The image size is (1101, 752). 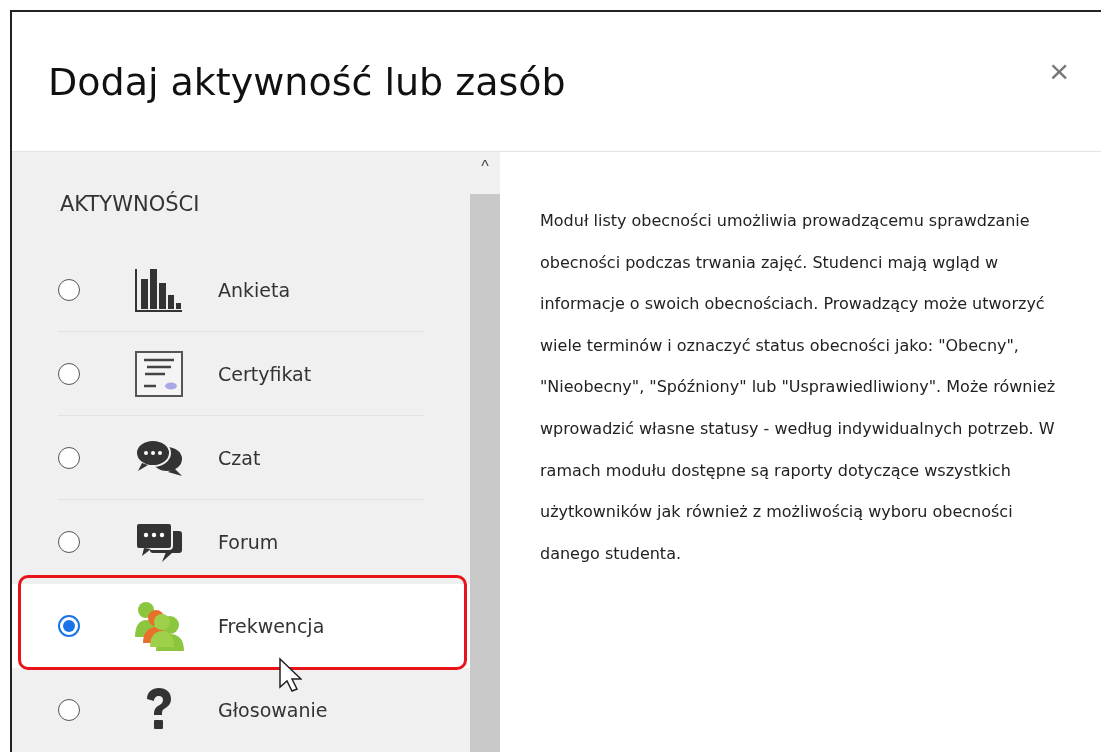 What do you see at coordinates (290, 675) in the screenshot?
I see `mouse-pointer-icon` at bounding box center [290, 675].